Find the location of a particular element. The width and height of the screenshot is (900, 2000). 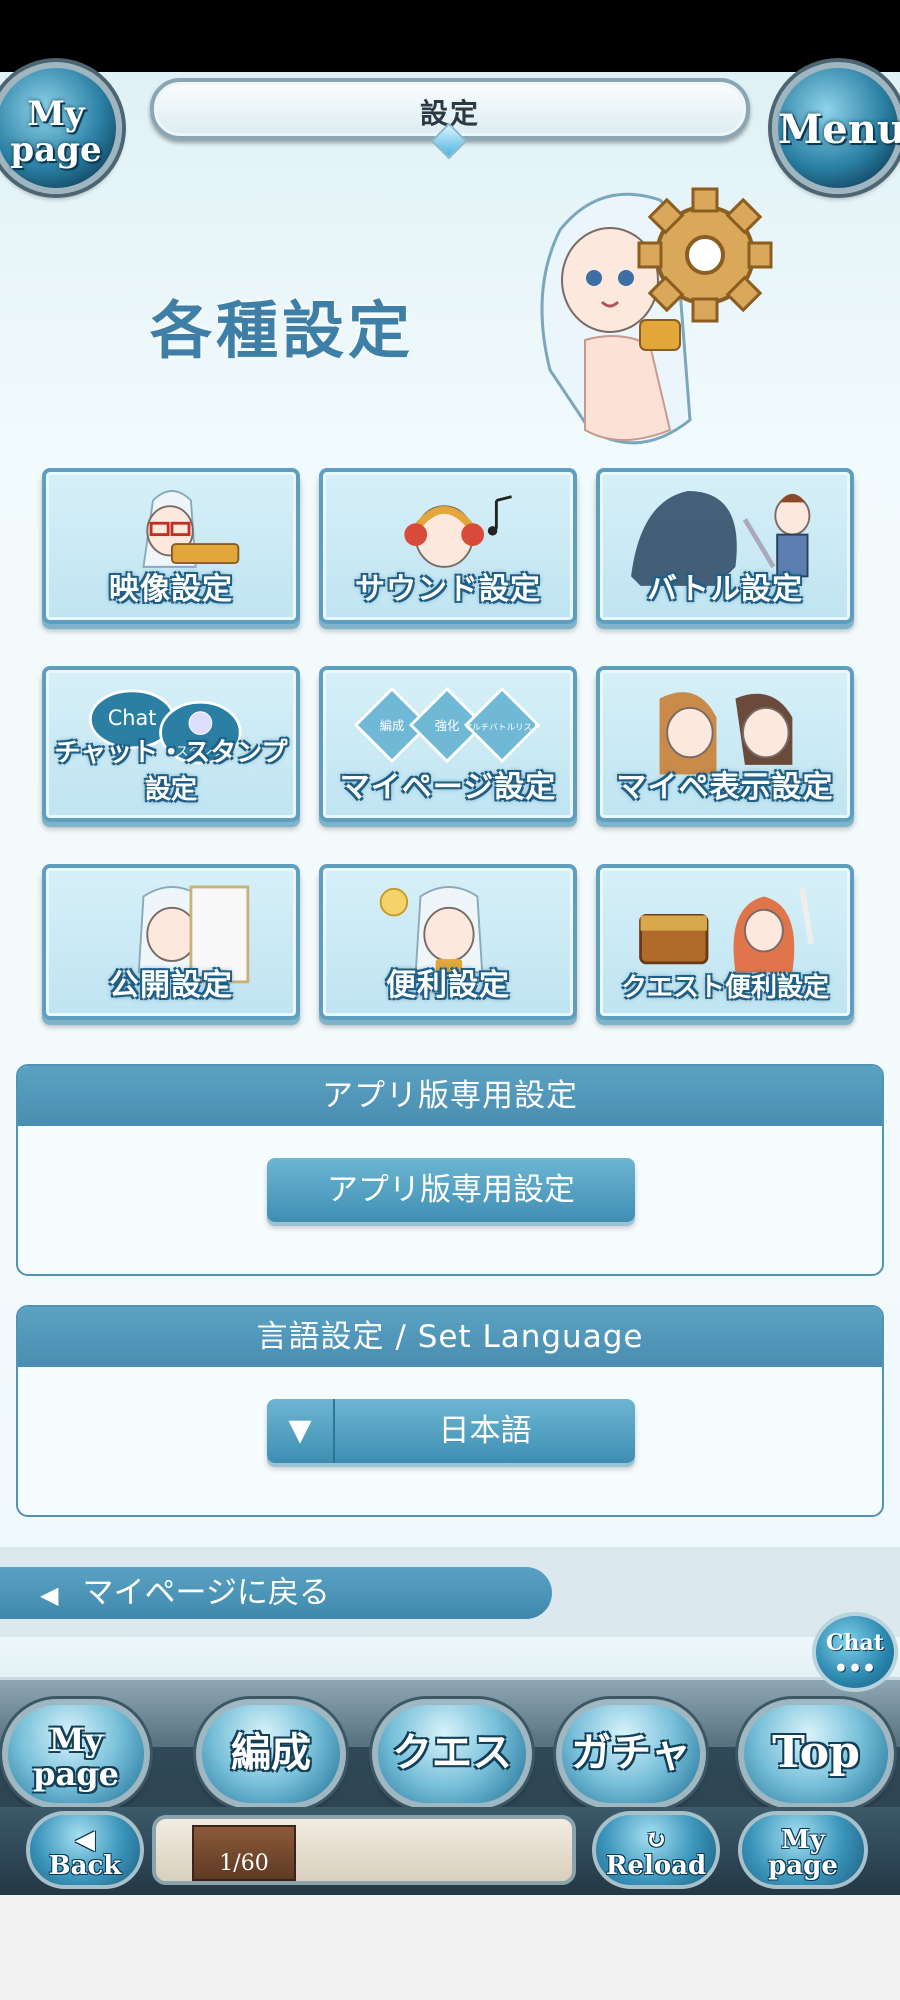

tile-chat-stamp-settings: Chat スタンプ チャット・スタンプ設定 is located at coordinates (171, 744).